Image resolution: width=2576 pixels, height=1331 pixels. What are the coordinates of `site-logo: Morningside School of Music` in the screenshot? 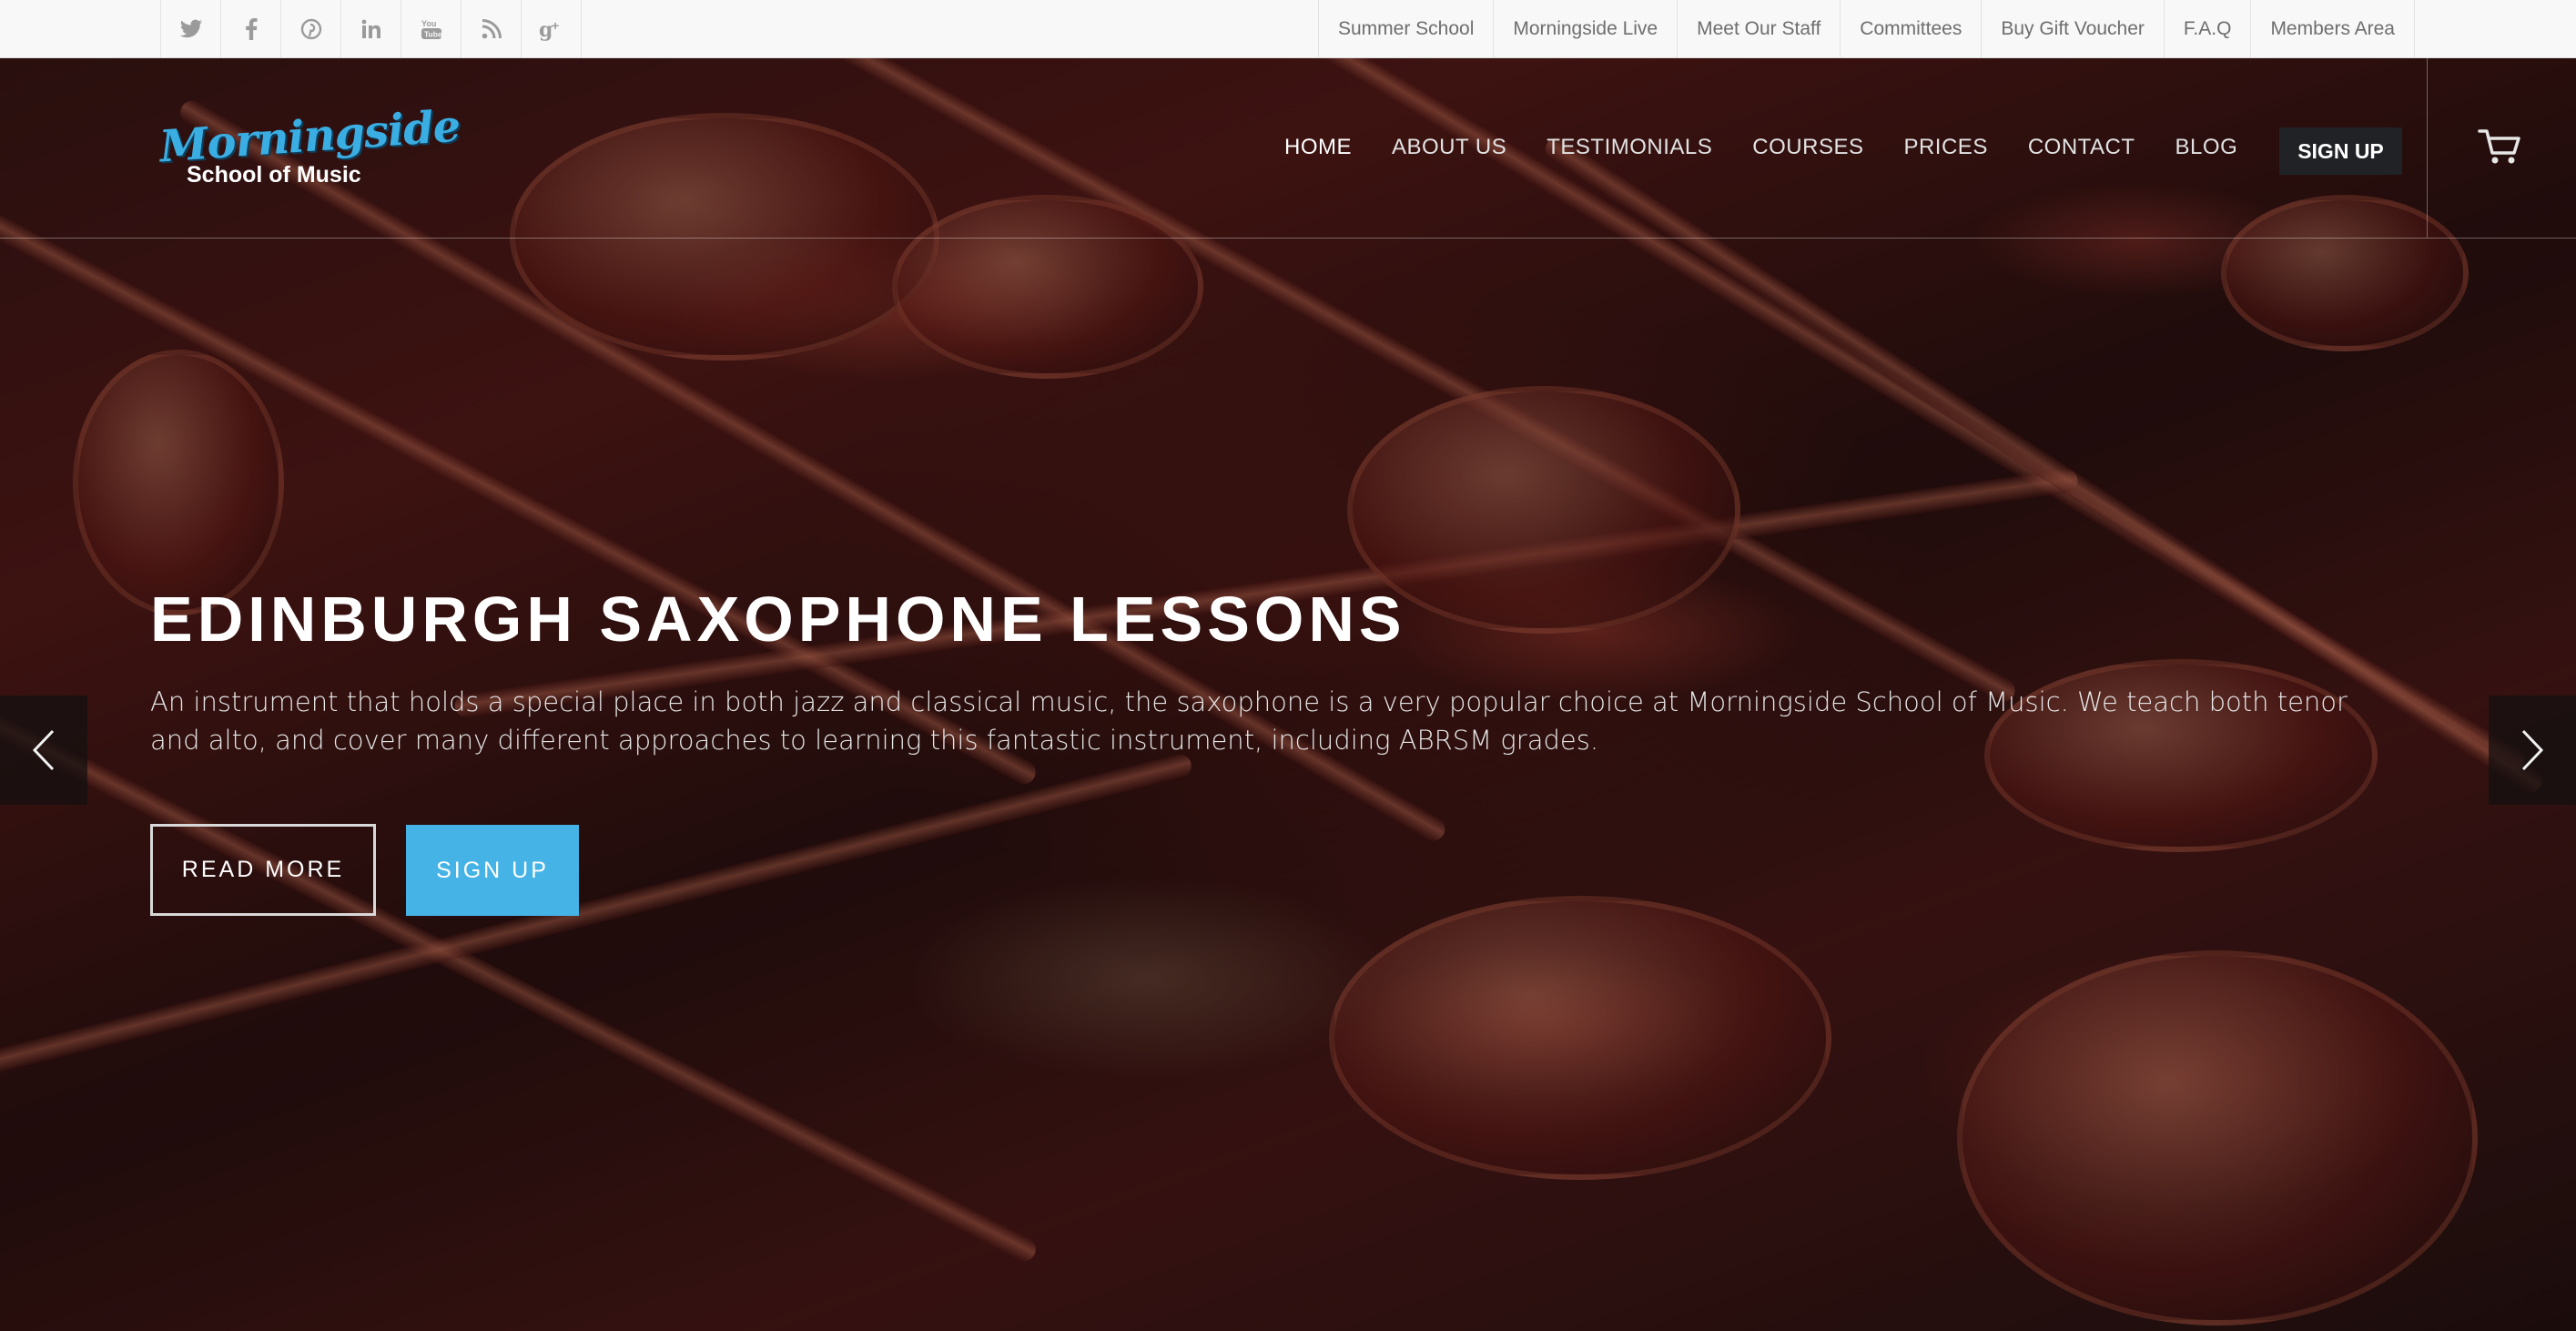 It's located at (309, 148).